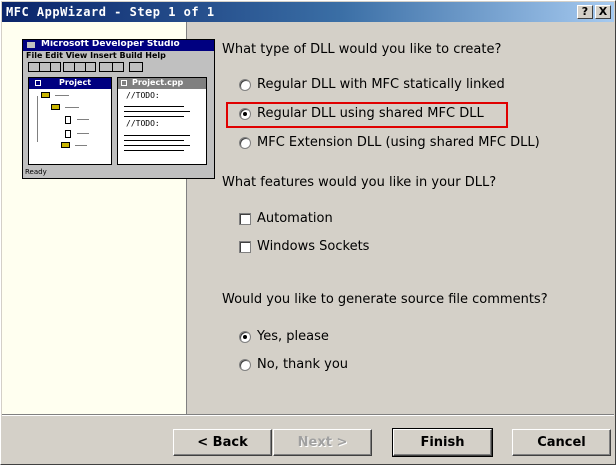 The width and height of the screenshot is (616, 465). What do you see at coordinates (37, 119) in the screenshot?
I see `tree-line` at bounding box center [37, 119].